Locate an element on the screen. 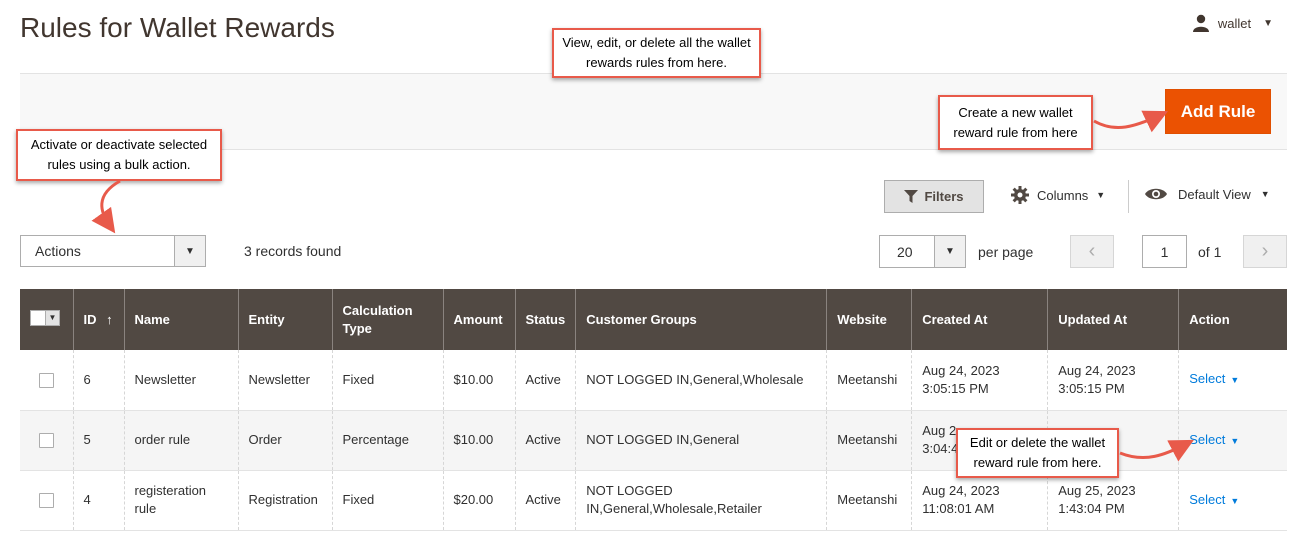 The height and width of the screenshot is (547, 1311). view-label: Default View is located at coordinates (1214, 194).